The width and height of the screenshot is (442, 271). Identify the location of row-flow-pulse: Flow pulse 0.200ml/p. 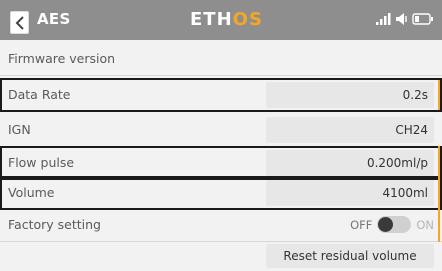
(221, 163).